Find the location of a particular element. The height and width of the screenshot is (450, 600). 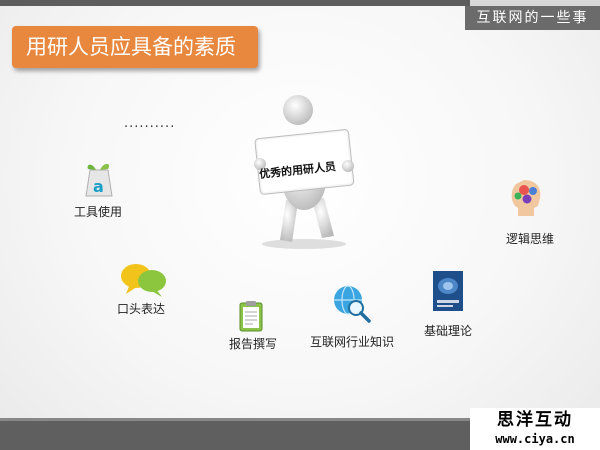

slide-title: 用研人员应具备的素质 is located at coordinates (135, 47).